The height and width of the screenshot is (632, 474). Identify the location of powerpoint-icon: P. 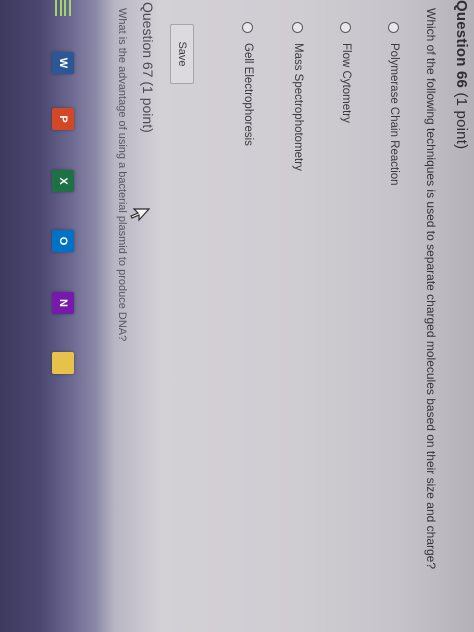
(63, 119).